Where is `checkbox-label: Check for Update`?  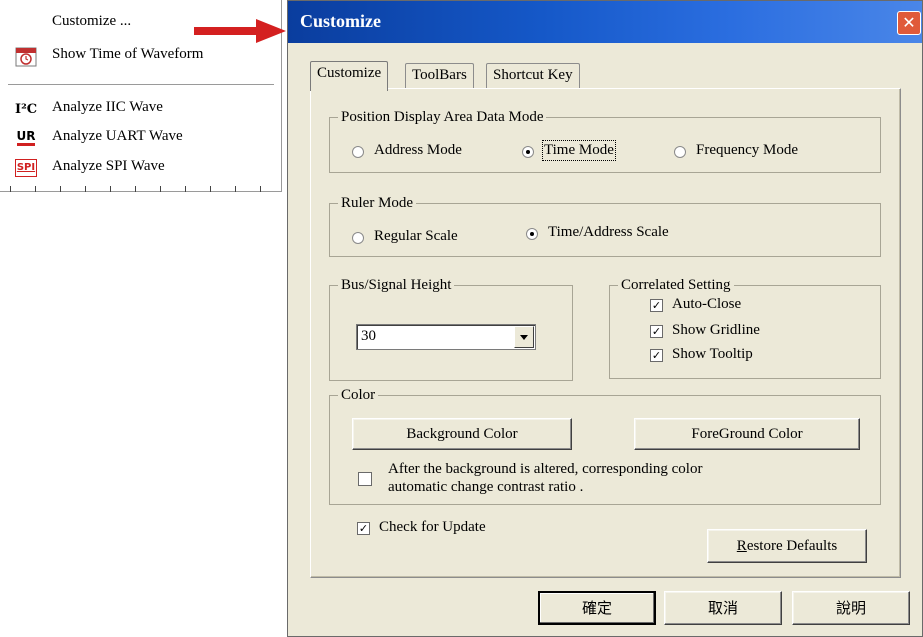
checkbox-label: Check for Update is located at coordinates (432, 527).